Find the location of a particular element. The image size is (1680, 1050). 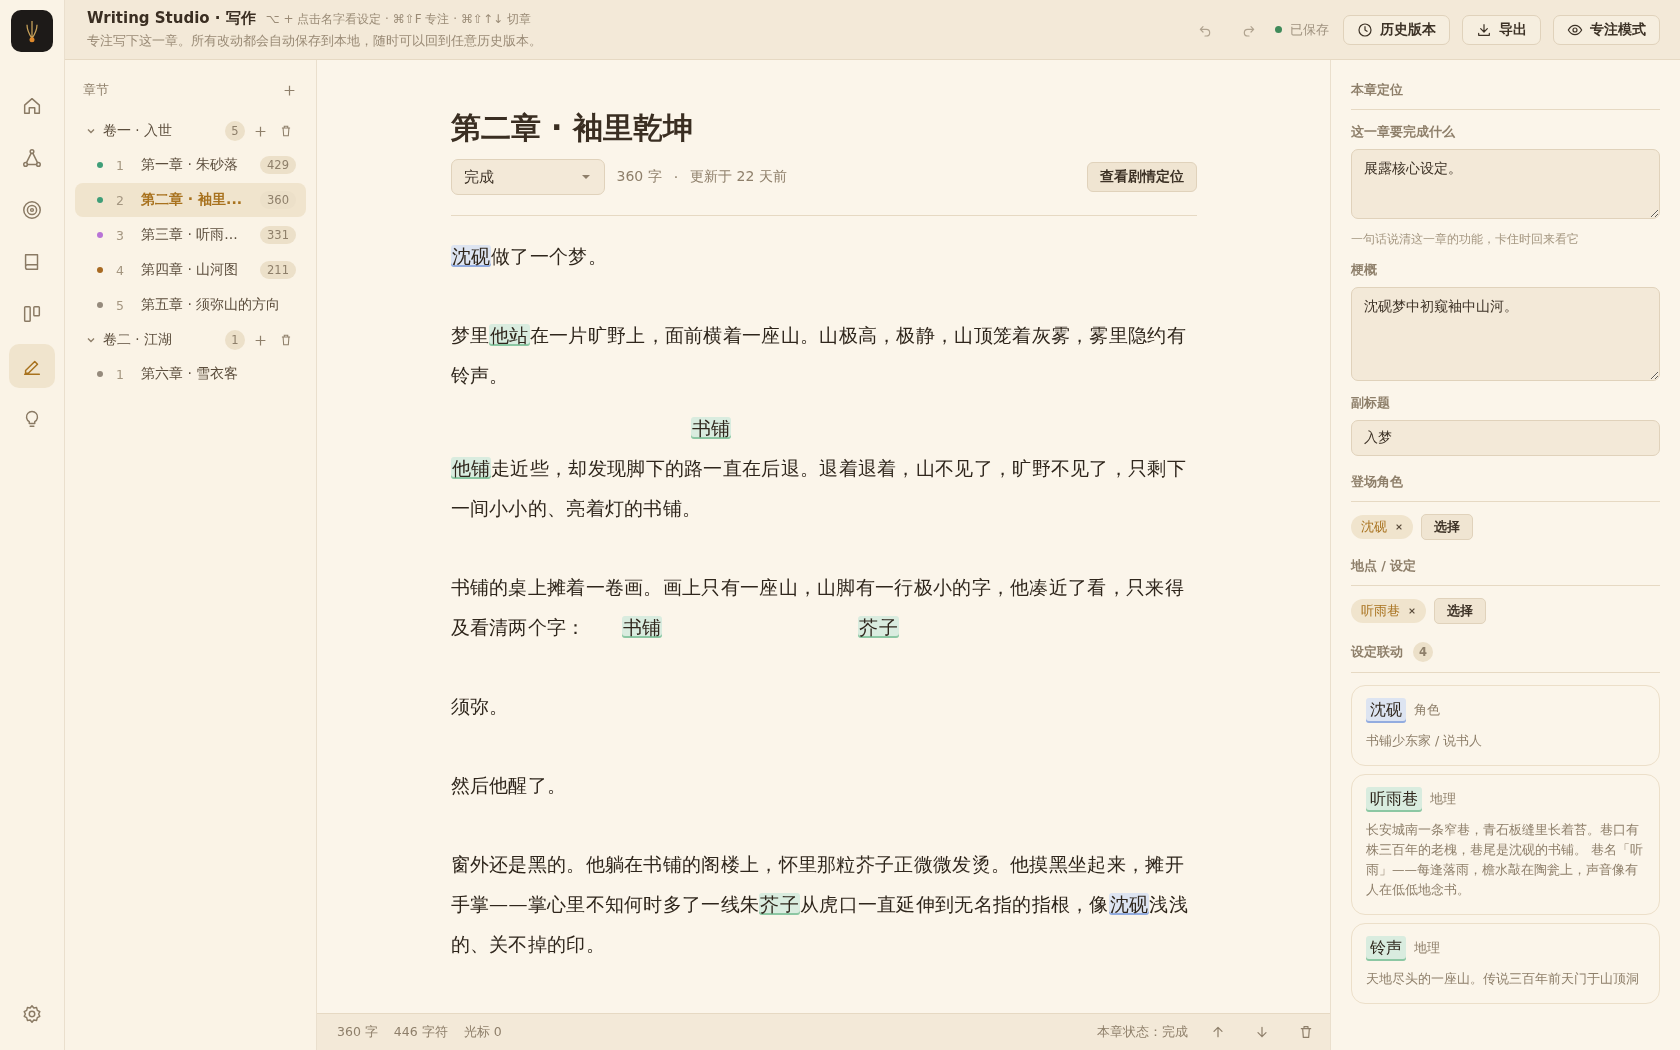

chapter-item: 3 第三章 · 听雨... 331 is located at coordinates (190, 235).